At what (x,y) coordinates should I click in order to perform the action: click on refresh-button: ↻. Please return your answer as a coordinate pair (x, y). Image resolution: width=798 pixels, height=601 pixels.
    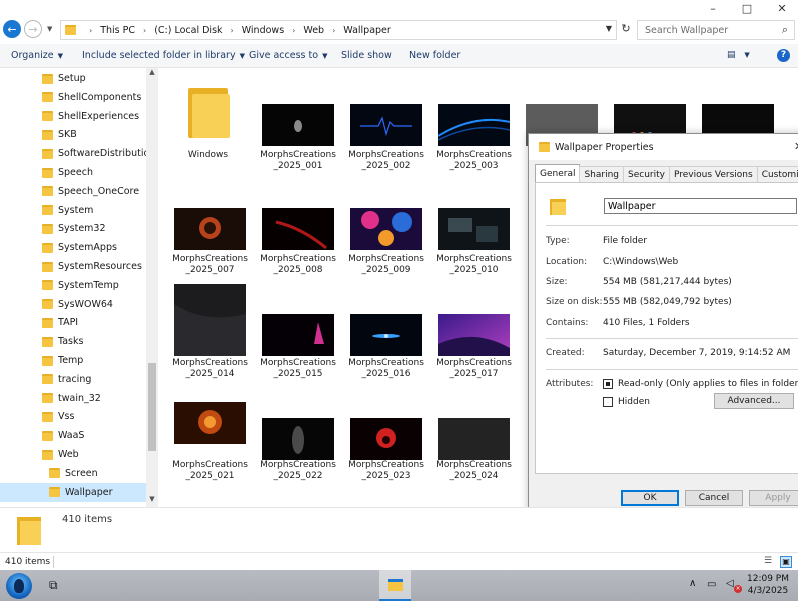
    Looking at the image, I should click on (626, 29).